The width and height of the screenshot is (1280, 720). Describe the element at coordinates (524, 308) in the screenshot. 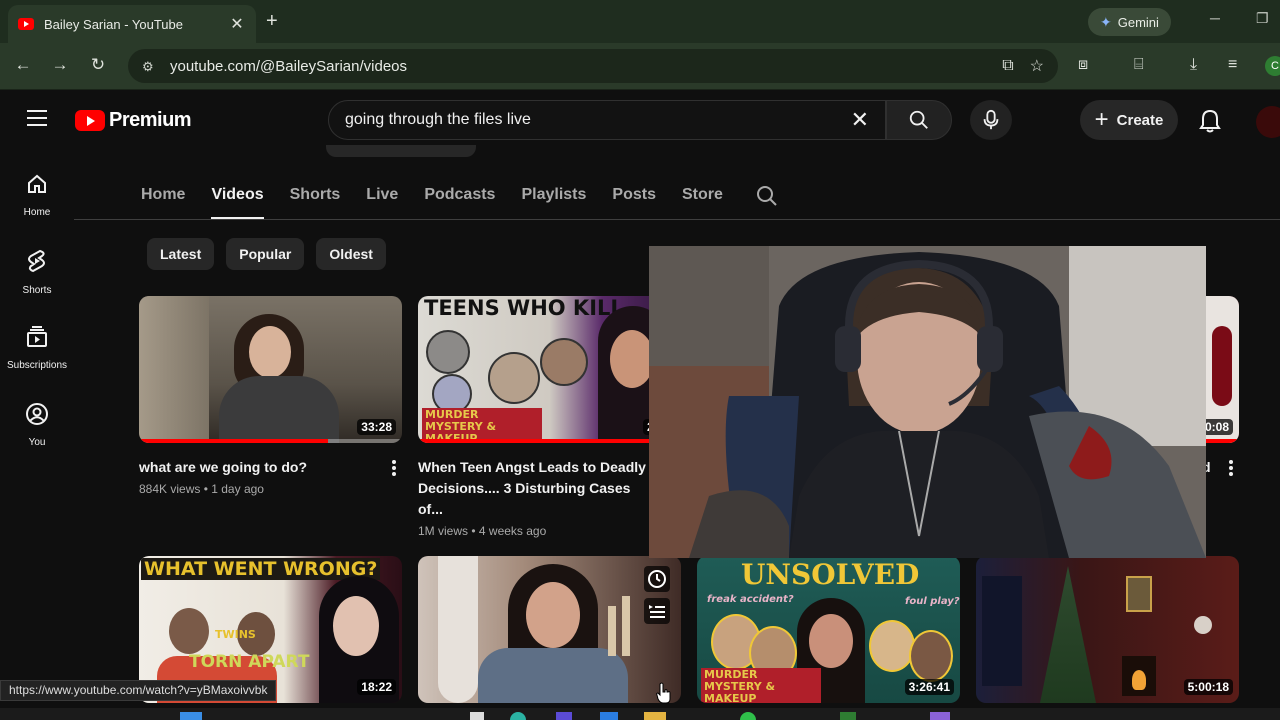

I see `thumb-text: TEENS WHO KILL` at that location.